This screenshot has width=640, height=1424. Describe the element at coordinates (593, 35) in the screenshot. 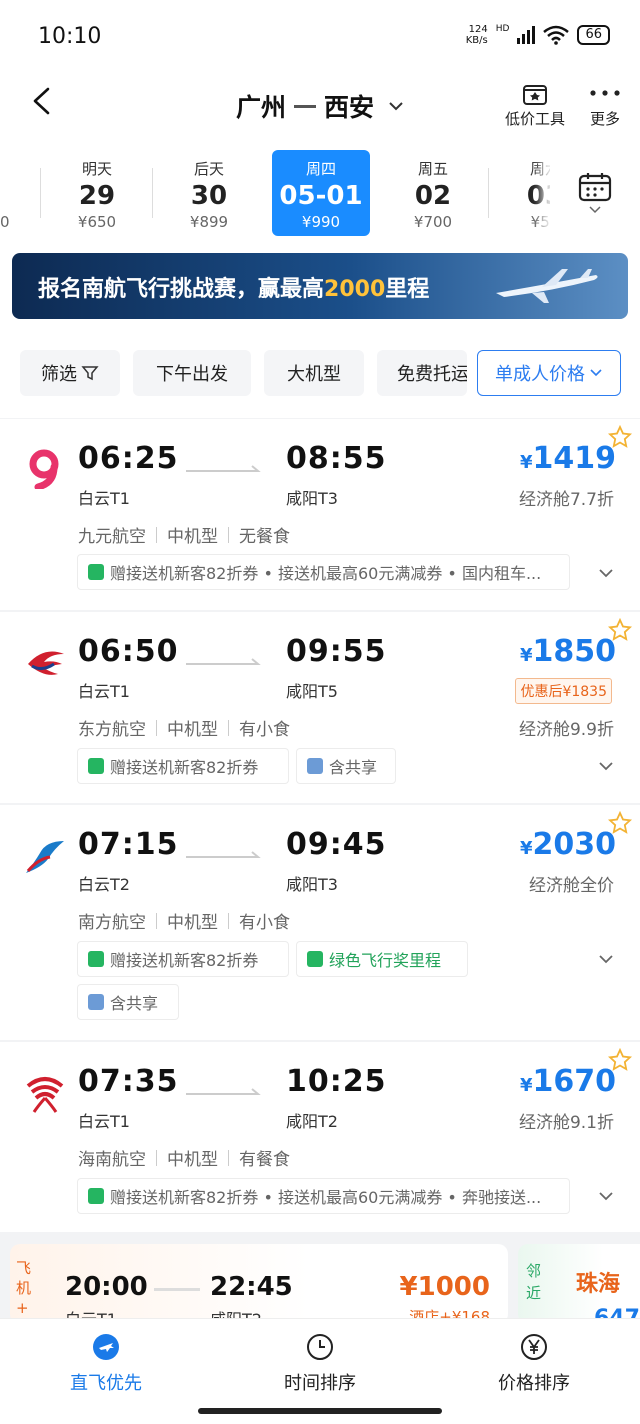

I see `battery-icon: 66` at that location.